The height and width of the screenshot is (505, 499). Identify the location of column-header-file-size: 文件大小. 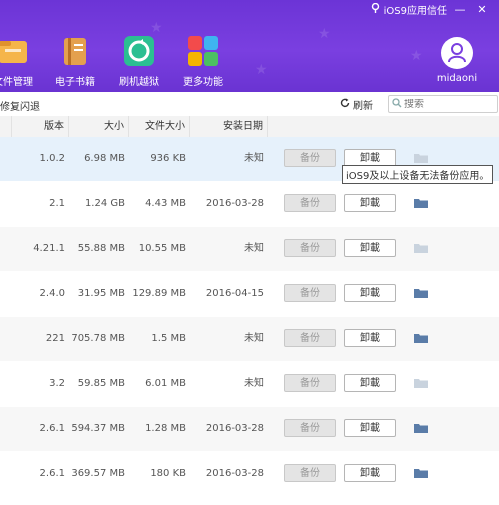
(159, 126).